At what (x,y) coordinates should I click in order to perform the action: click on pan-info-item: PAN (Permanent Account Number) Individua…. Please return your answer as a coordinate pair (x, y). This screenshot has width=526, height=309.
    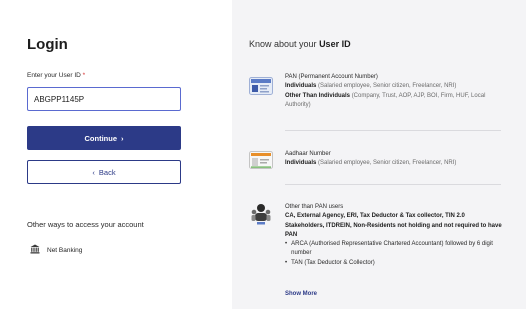
    Looking at the image, I should click on (377, 98).